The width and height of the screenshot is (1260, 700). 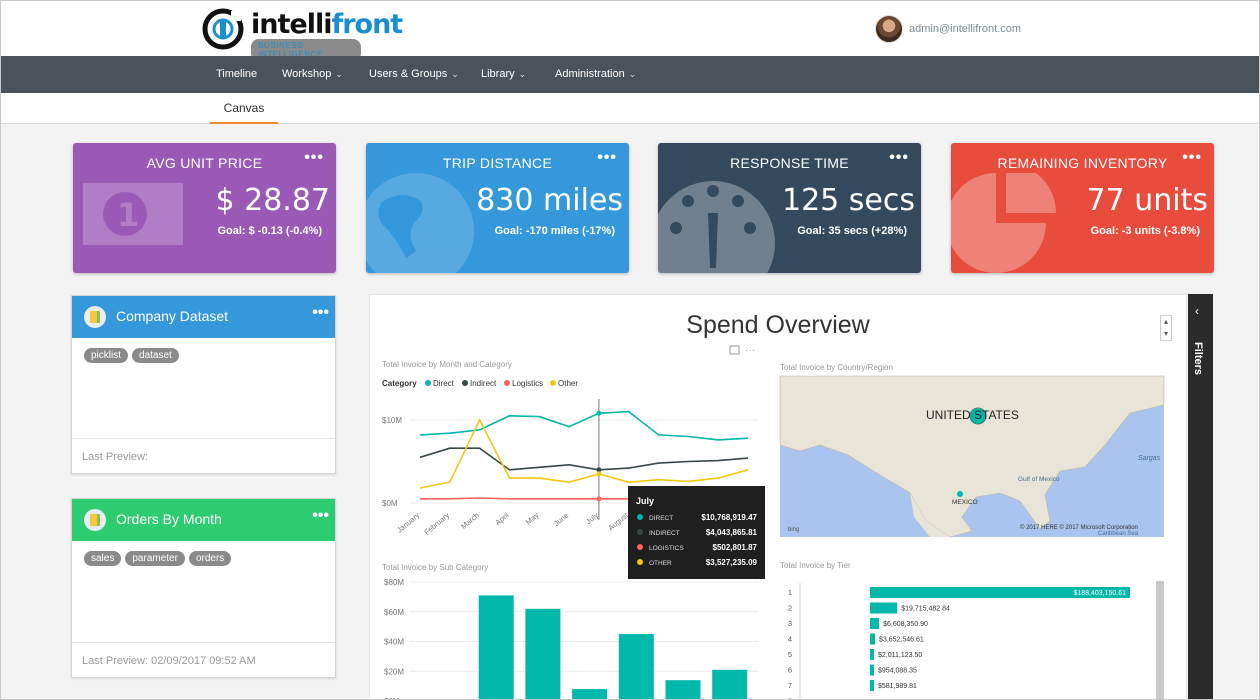 I want to click on tab-canvas: Canvas, so click(x=244, y=108).